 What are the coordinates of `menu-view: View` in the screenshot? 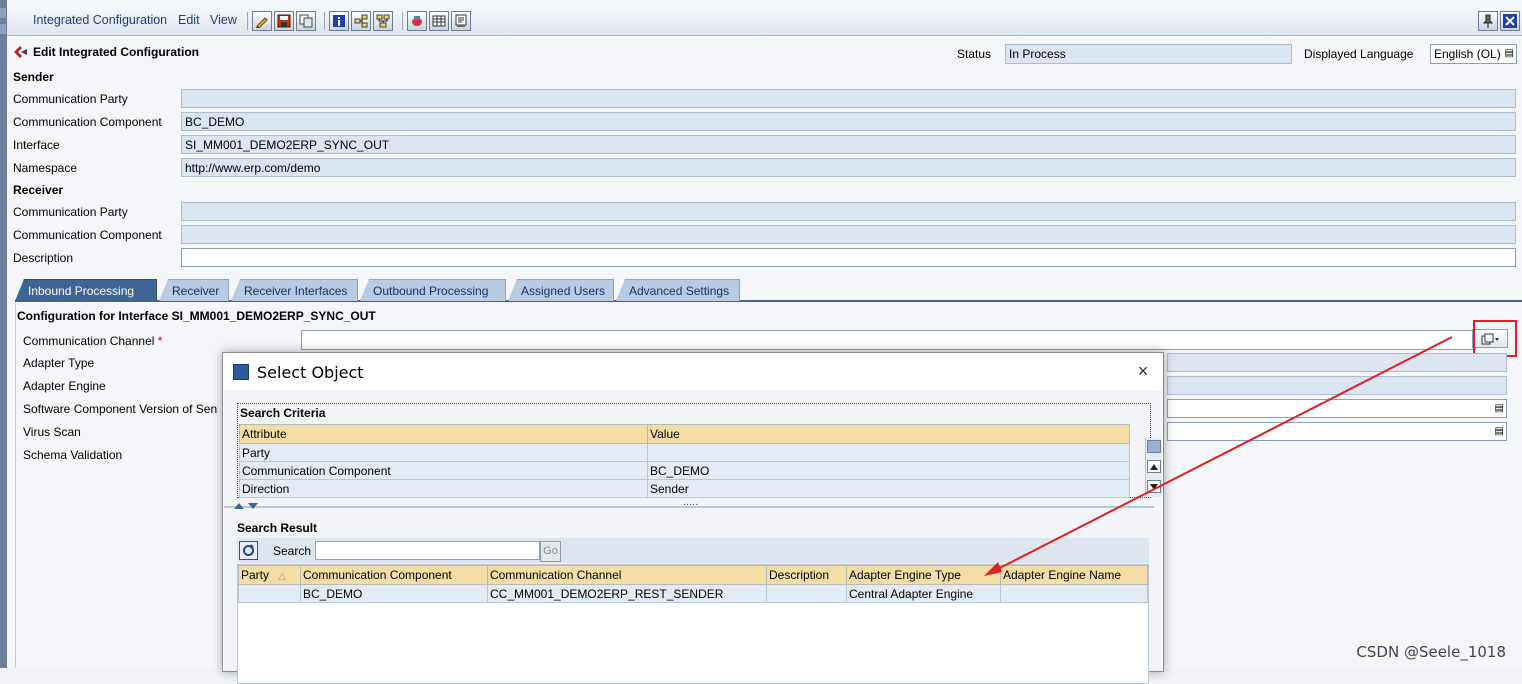 It's located at (223, 20).